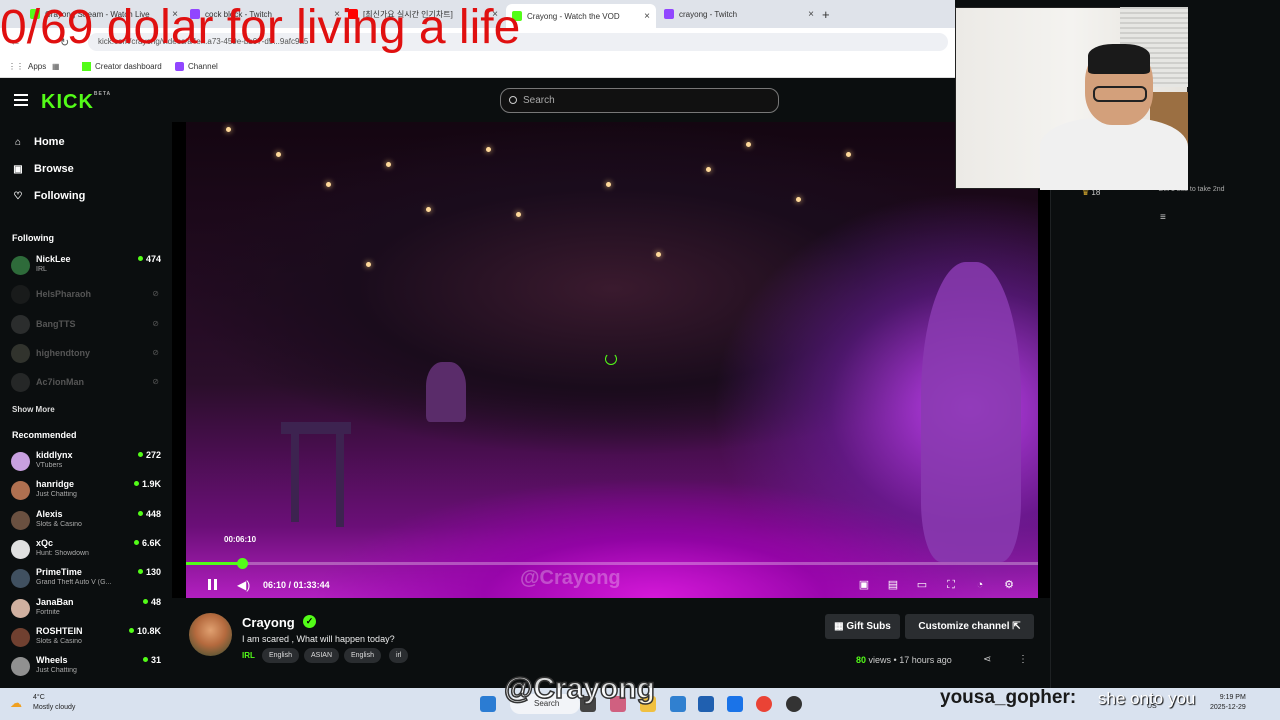  I want to click on new-tab-icon: +, so click(826, 14).